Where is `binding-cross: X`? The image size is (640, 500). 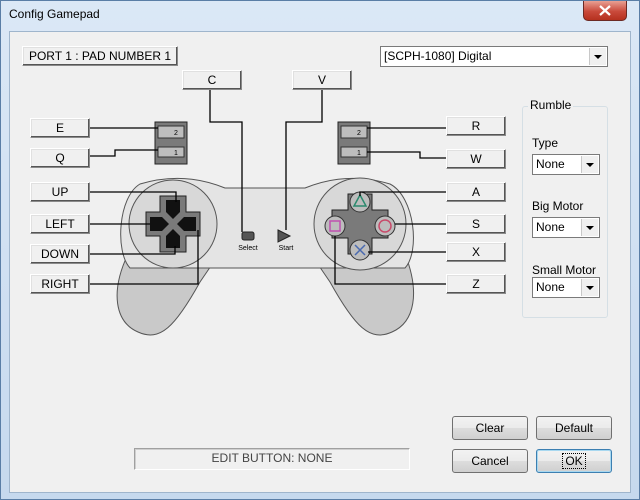
binding-cross: X is located at coordinates (476, 252).